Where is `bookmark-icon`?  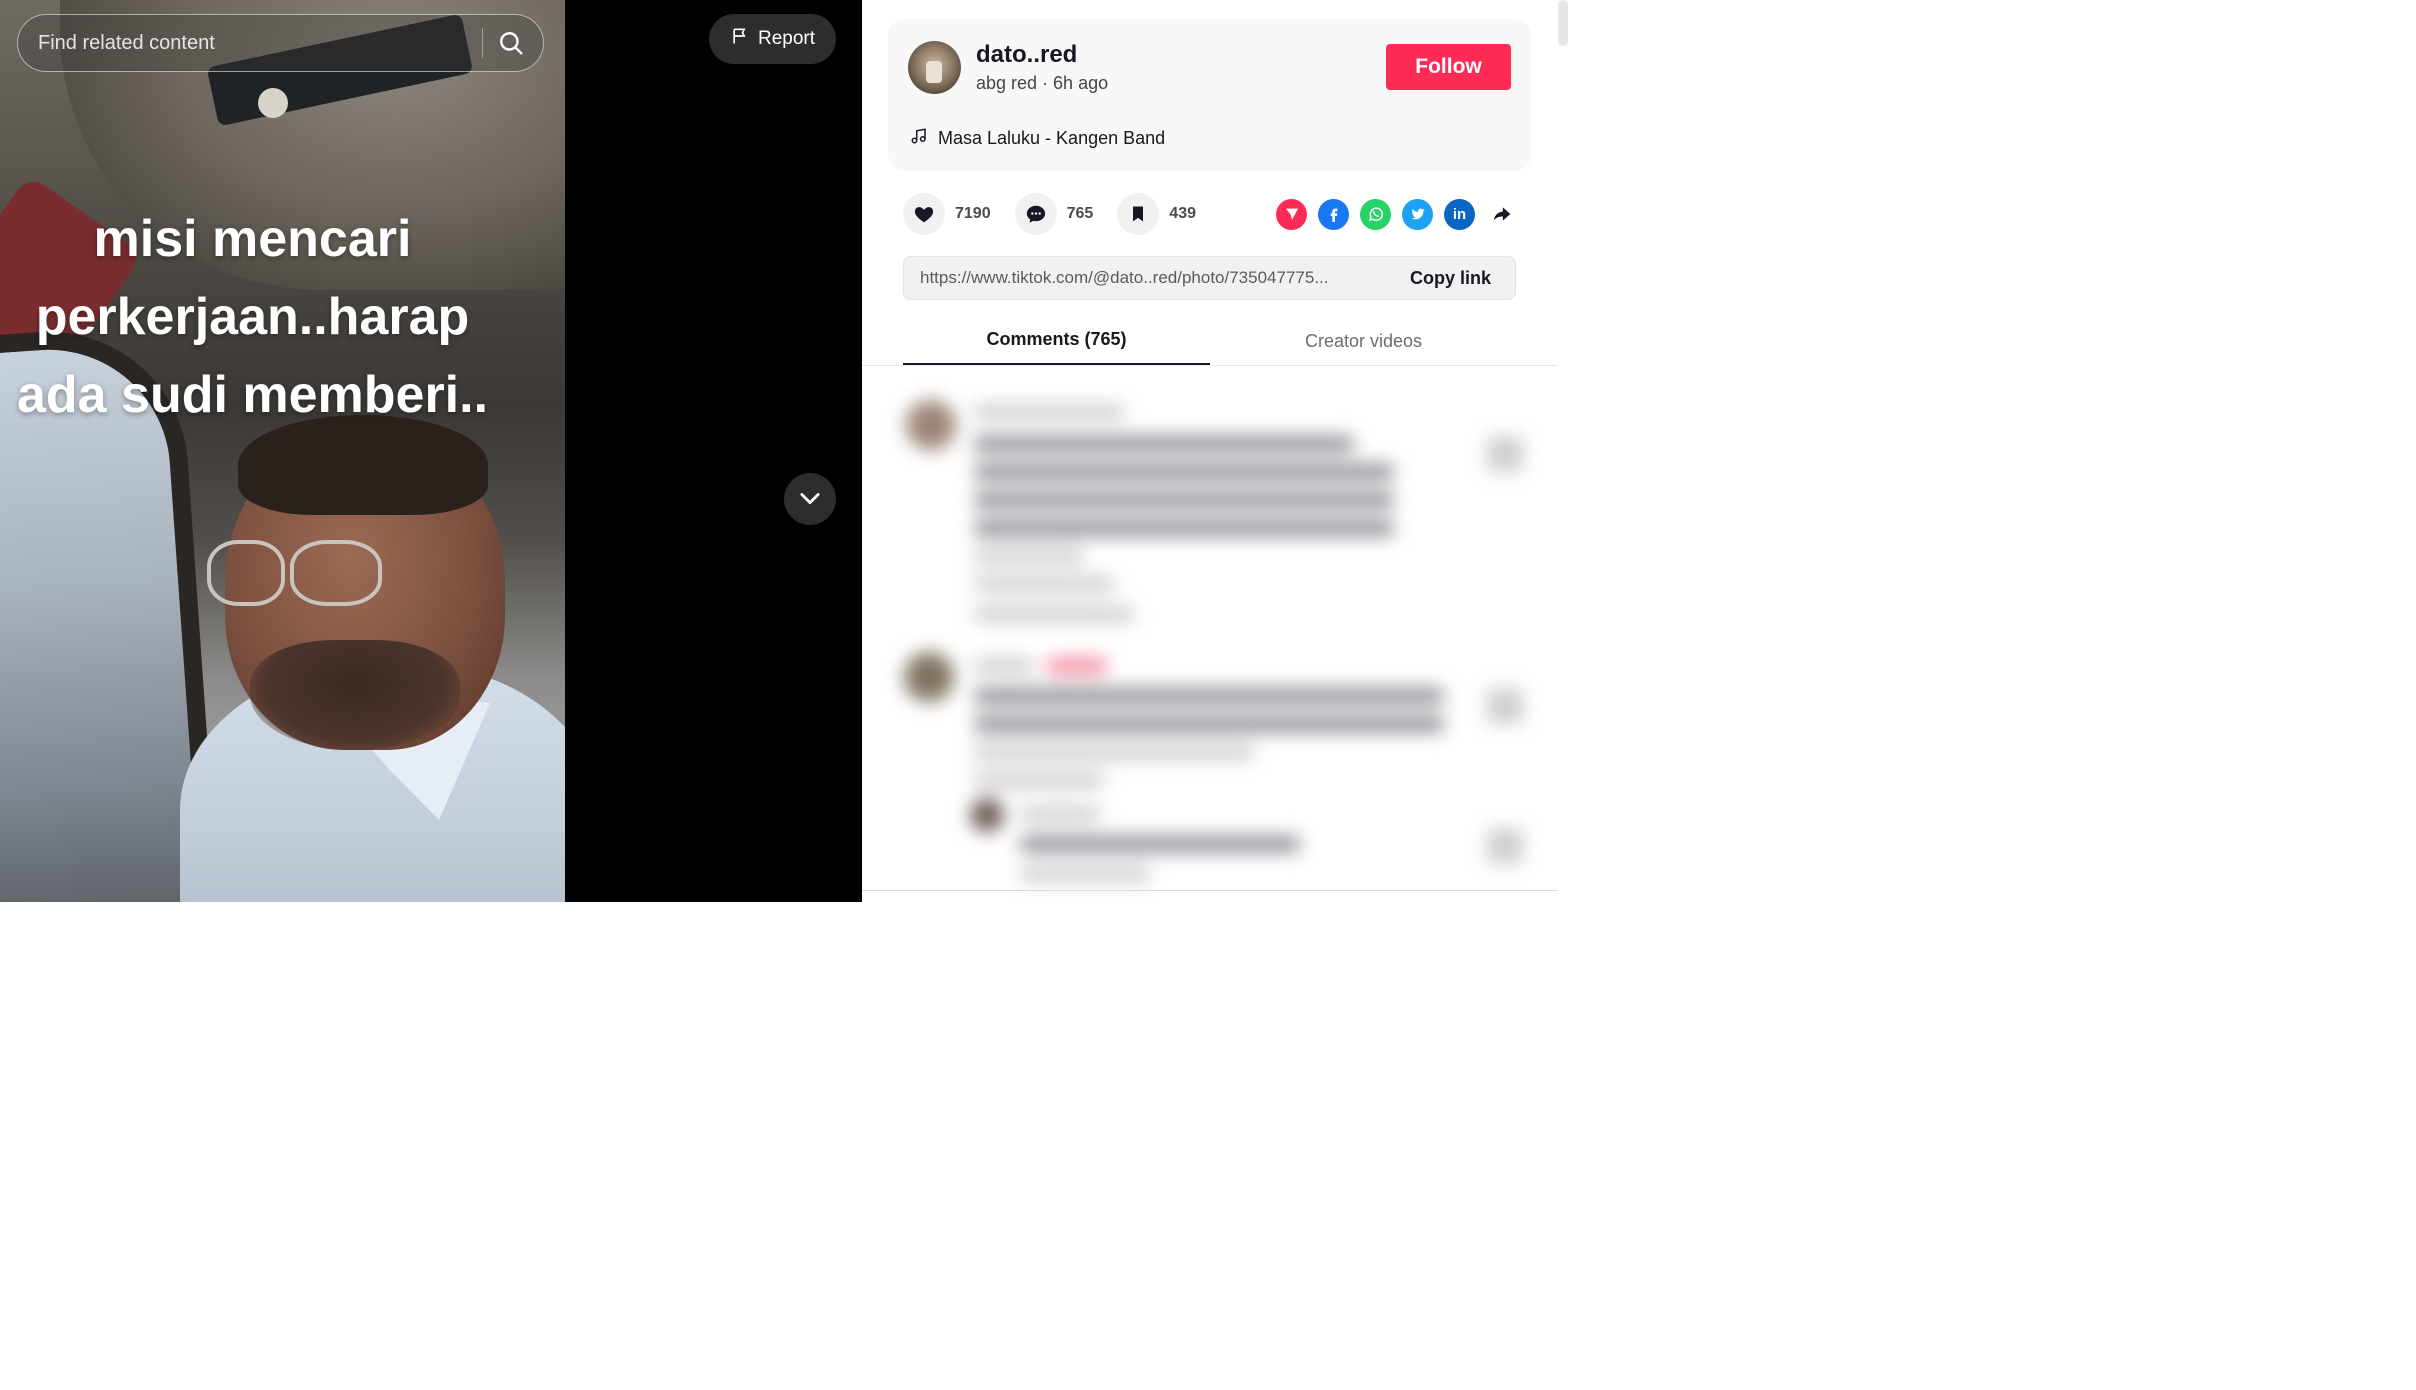
bookmark-icon is located at coordinates (1138, 214).